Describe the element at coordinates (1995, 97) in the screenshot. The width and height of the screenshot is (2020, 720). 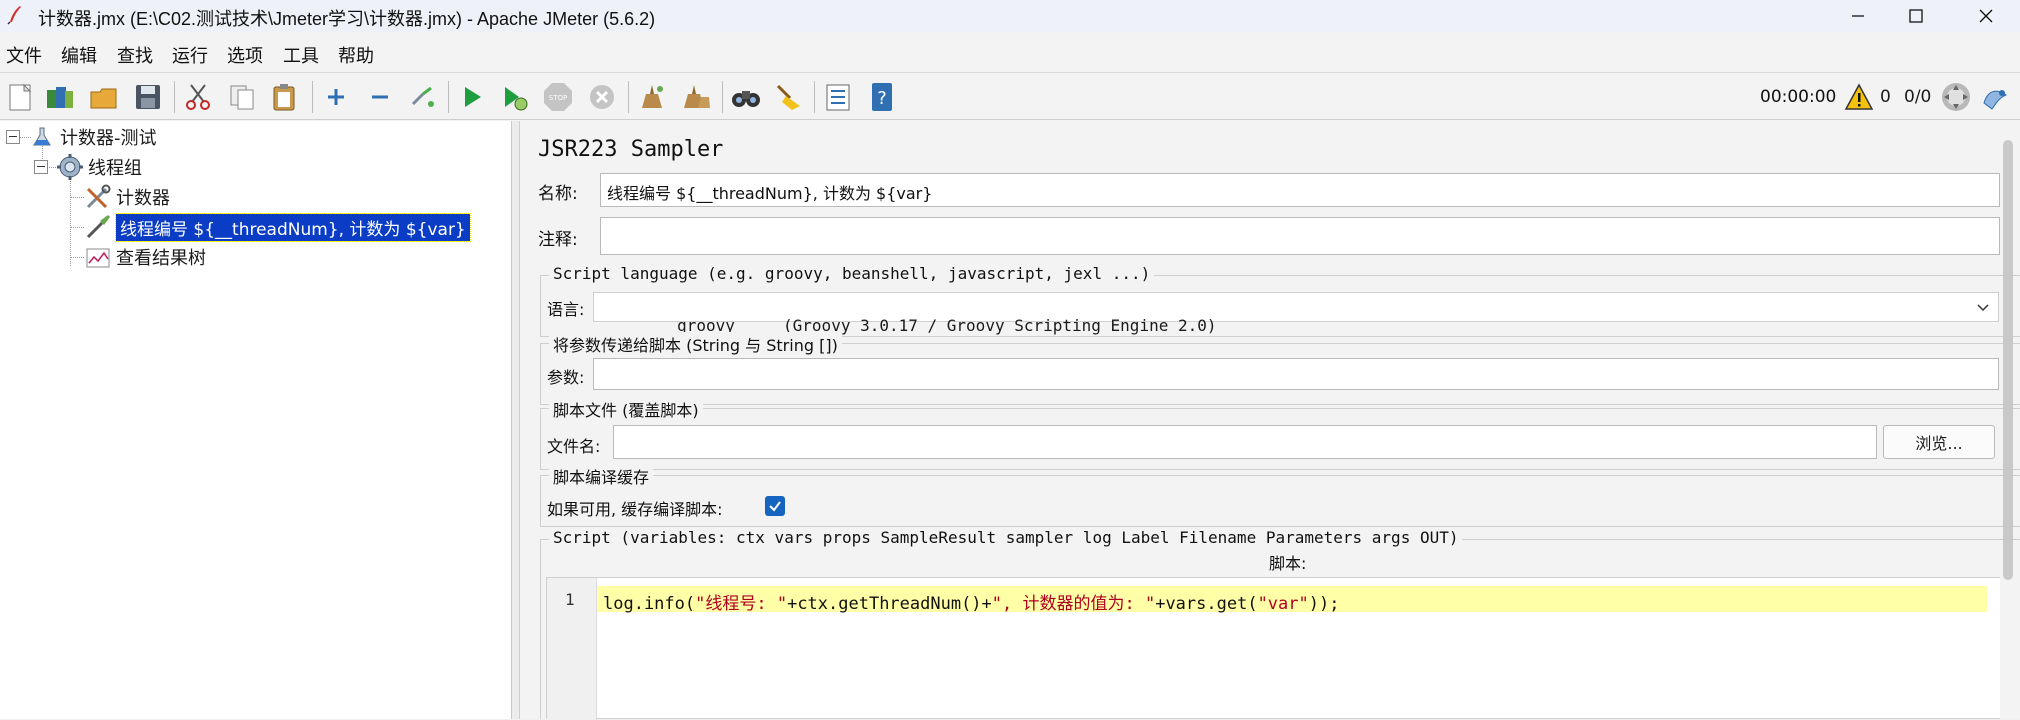
I see `log-viewer-icon` at that location.